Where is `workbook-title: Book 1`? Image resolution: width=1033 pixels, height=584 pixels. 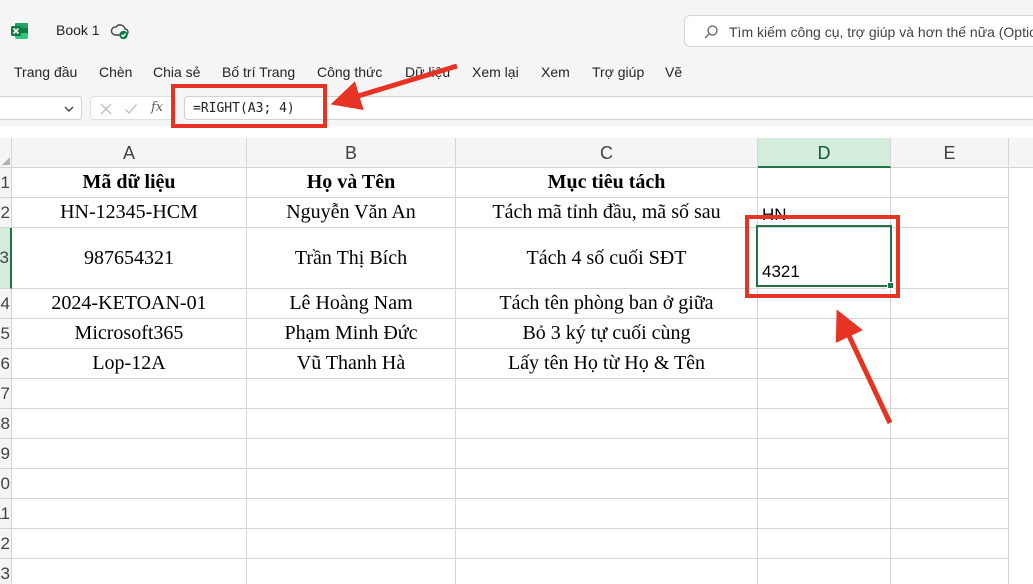
workbook-title: Book 1 is located at coordinates (78, 30).